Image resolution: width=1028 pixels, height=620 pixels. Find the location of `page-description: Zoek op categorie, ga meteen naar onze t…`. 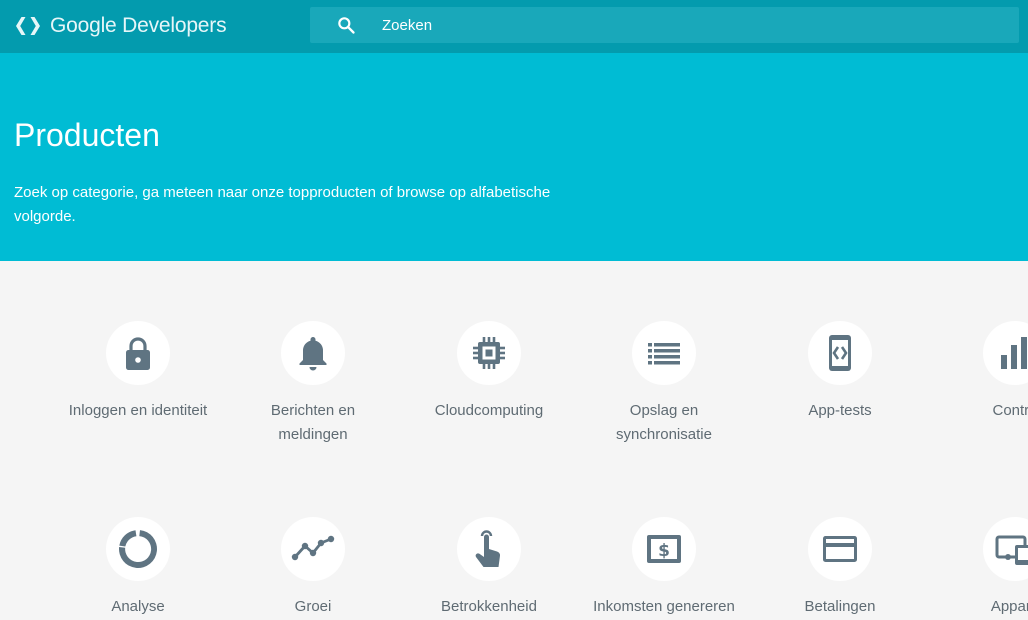

page-description: Zoek op categorie, ga meteen naar onze t… is located at coordinates (282, 204).